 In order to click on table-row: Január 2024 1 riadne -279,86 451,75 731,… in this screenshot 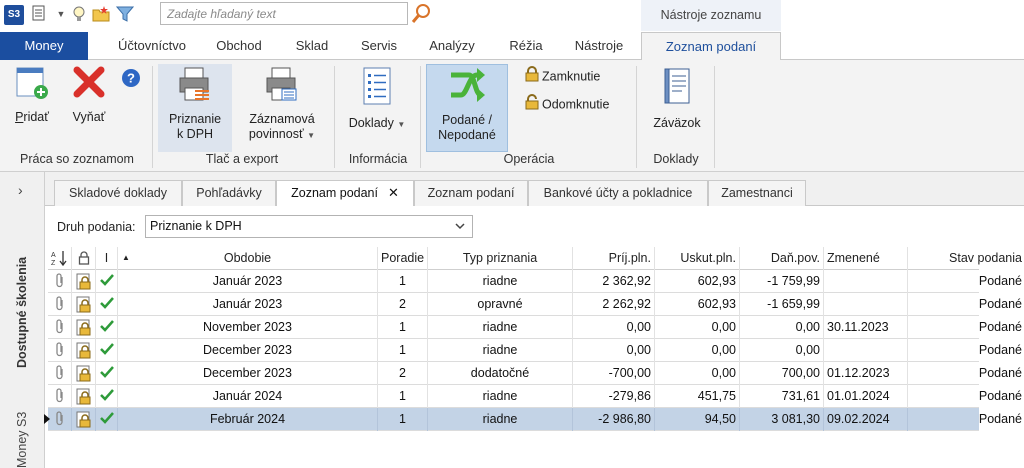, I will do `click(535, 396)`.